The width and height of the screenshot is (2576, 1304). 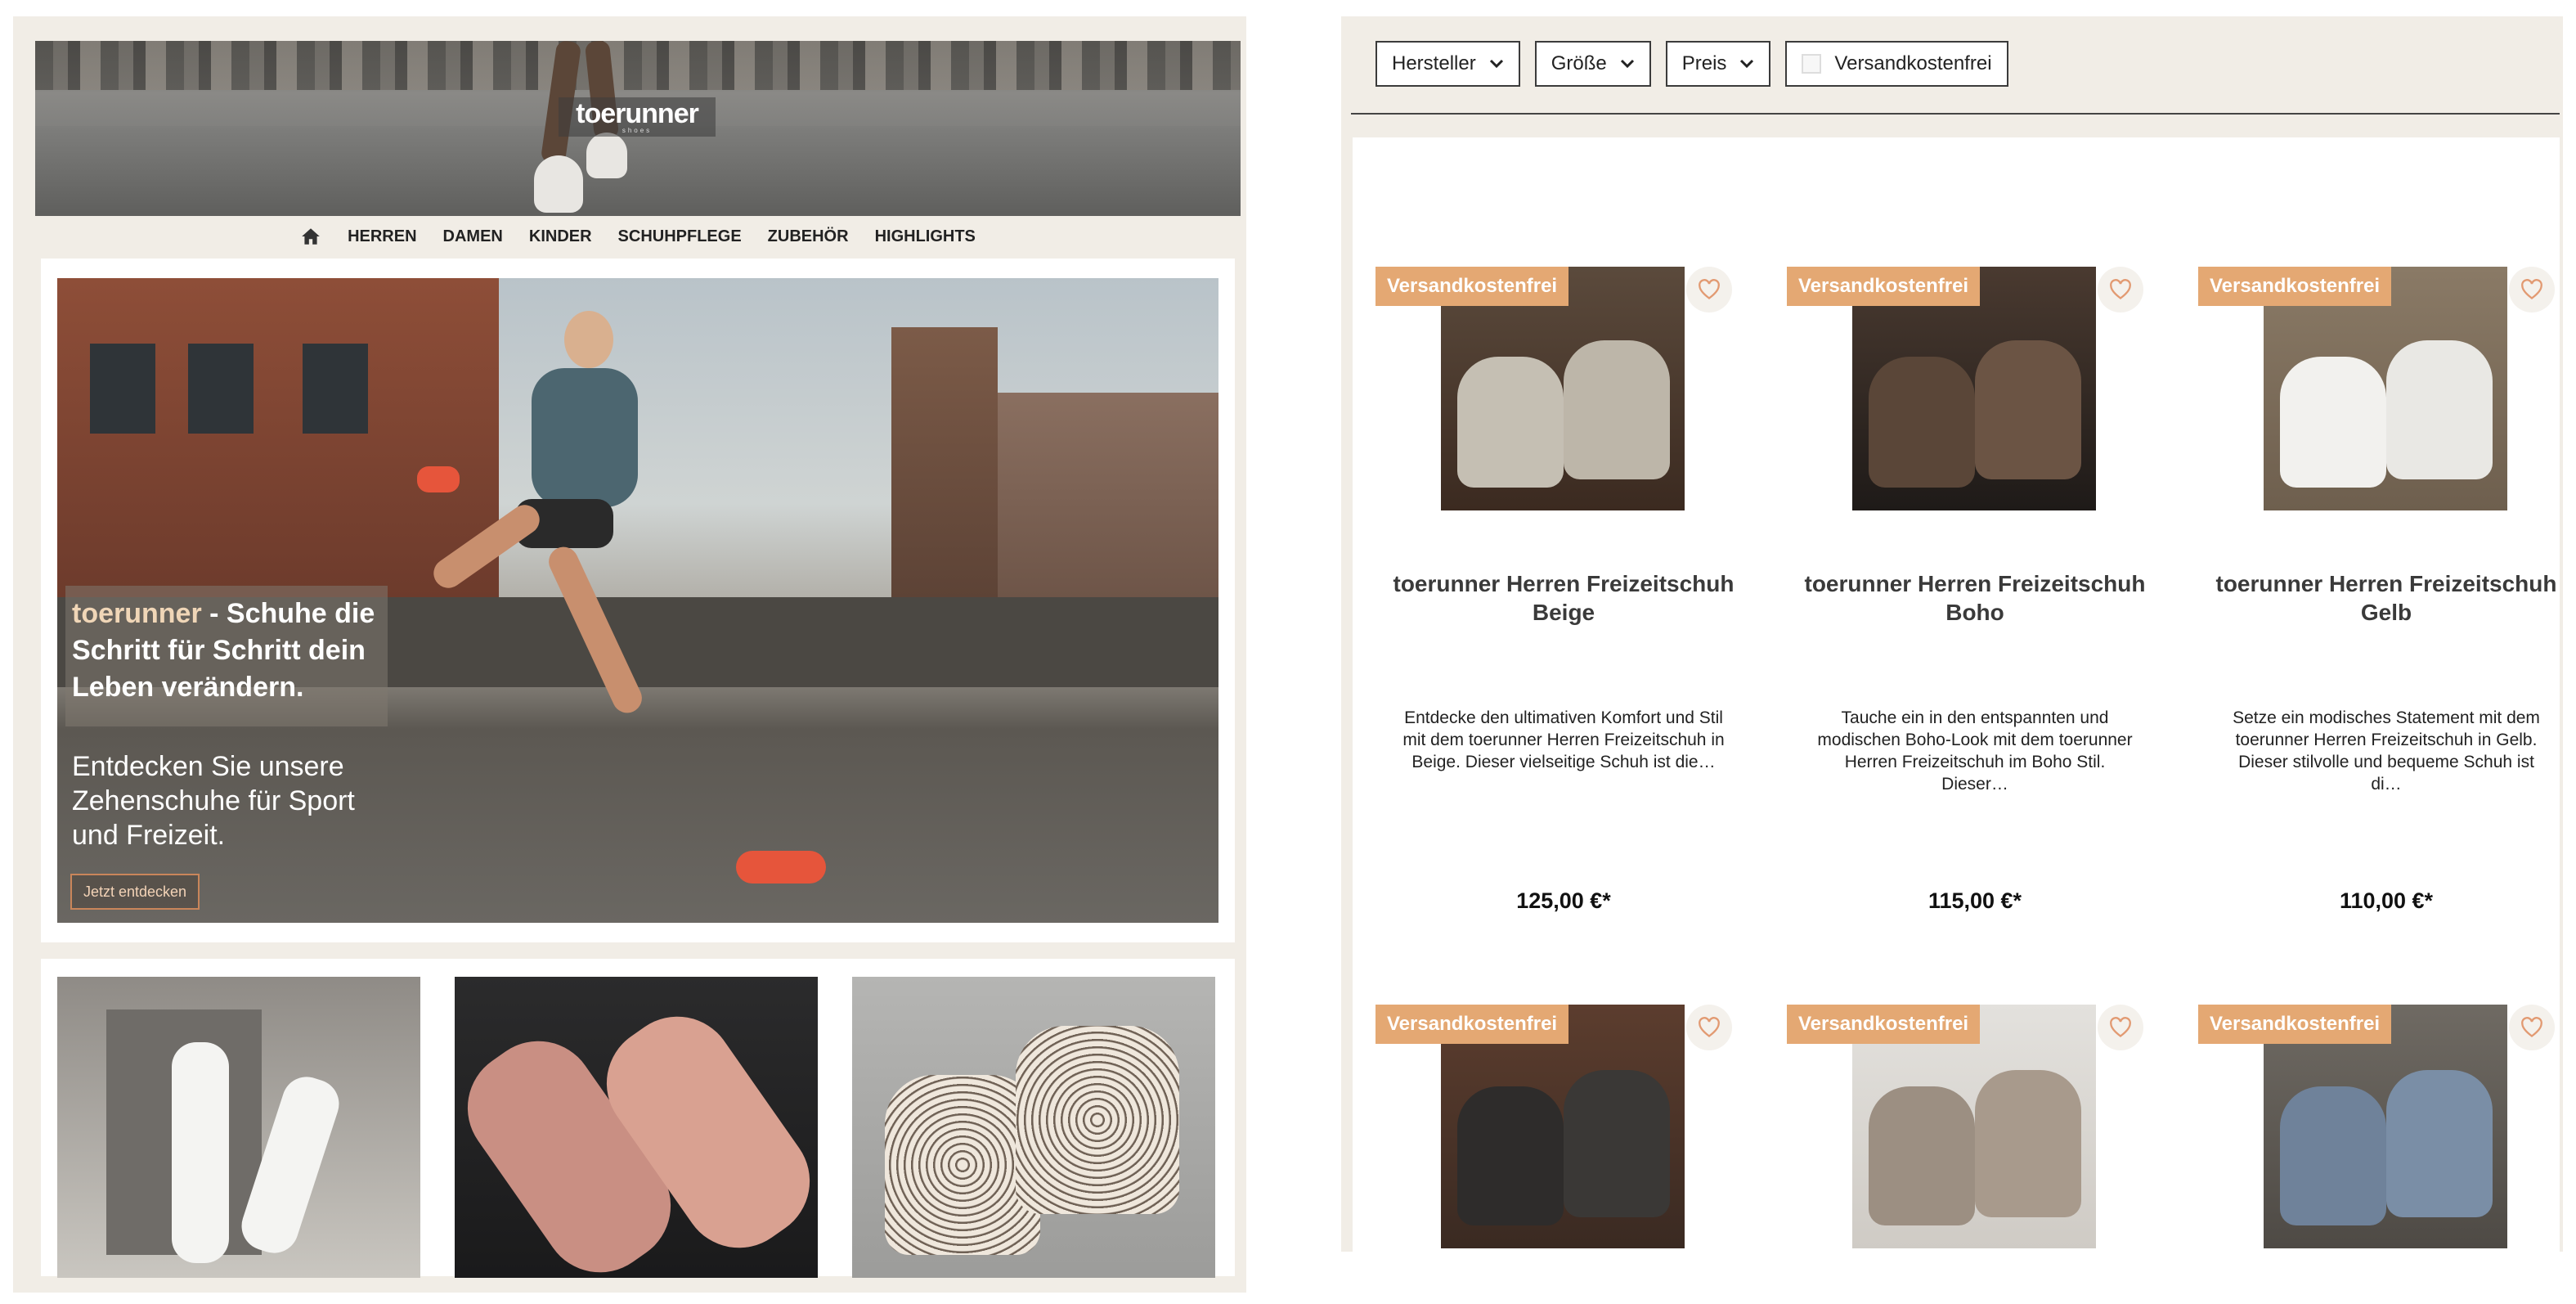 What do you see at coordinates (310, 237) in the screenshot?
I see `home-icon` at bounding box center [310, 237].